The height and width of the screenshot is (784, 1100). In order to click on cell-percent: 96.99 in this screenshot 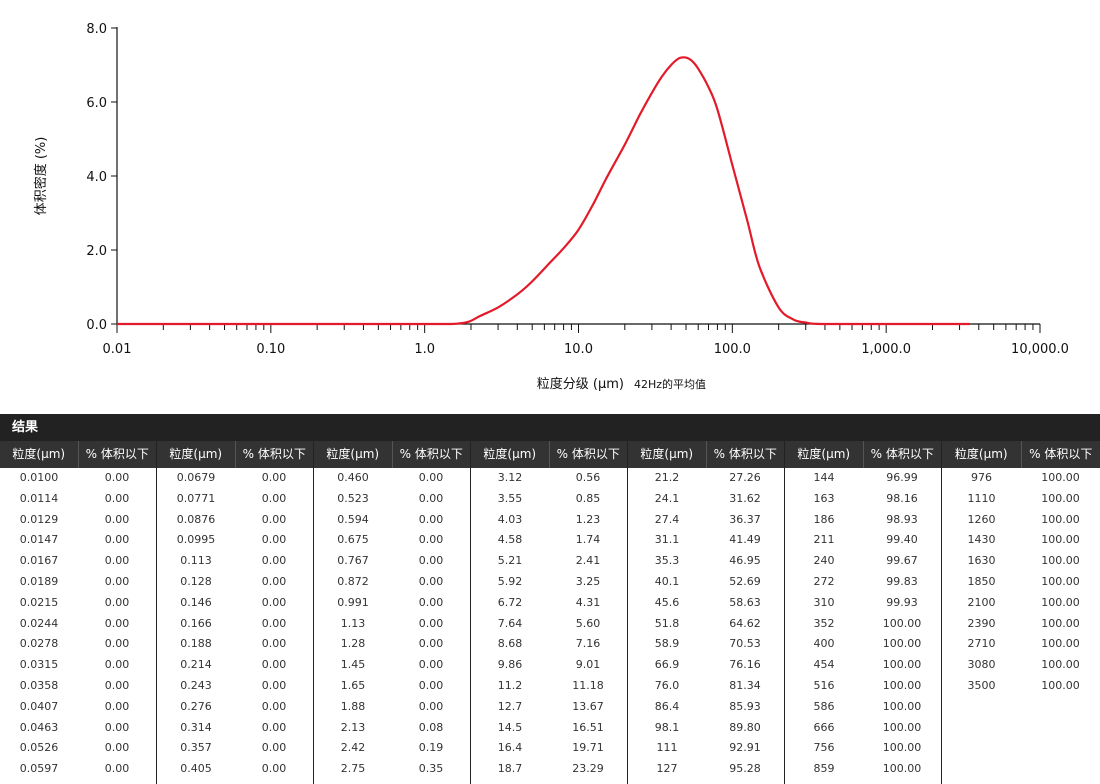, I will do `click(902, 477)`.